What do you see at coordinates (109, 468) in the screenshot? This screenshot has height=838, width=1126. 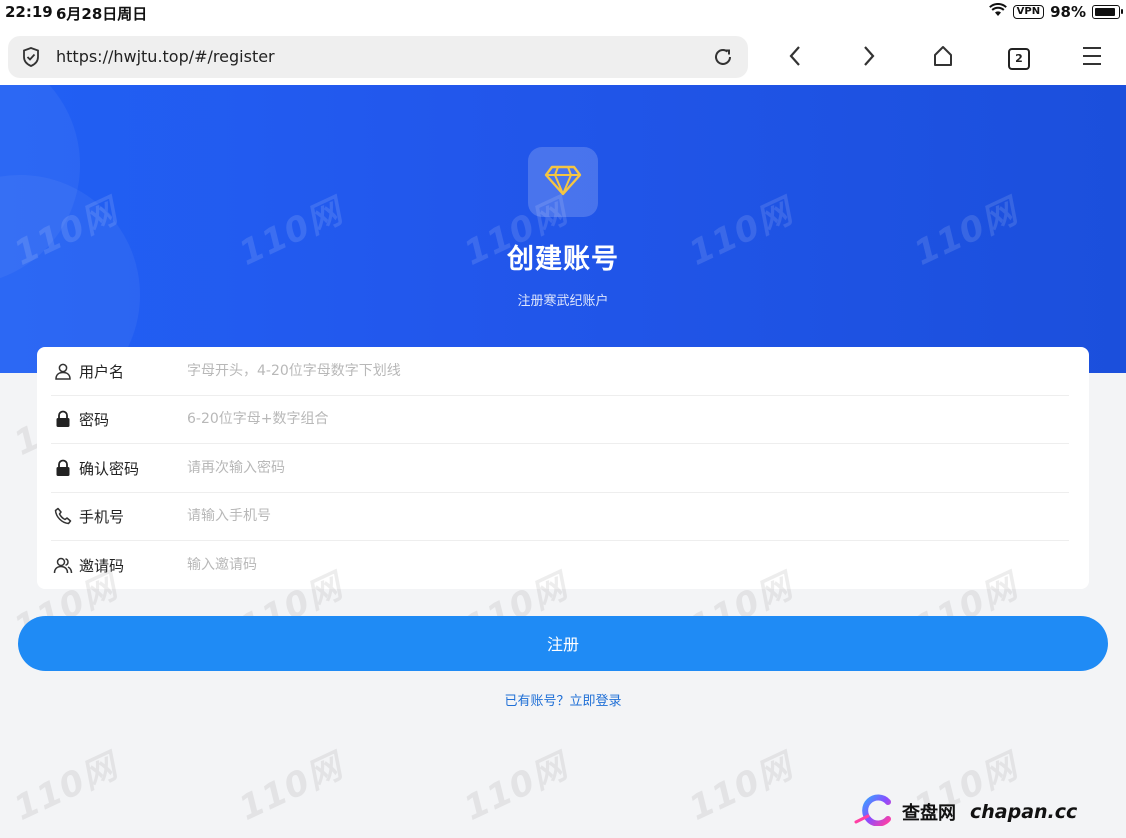 I see `confirm-password-label: 确认密码` at bounding box center [109, 468].